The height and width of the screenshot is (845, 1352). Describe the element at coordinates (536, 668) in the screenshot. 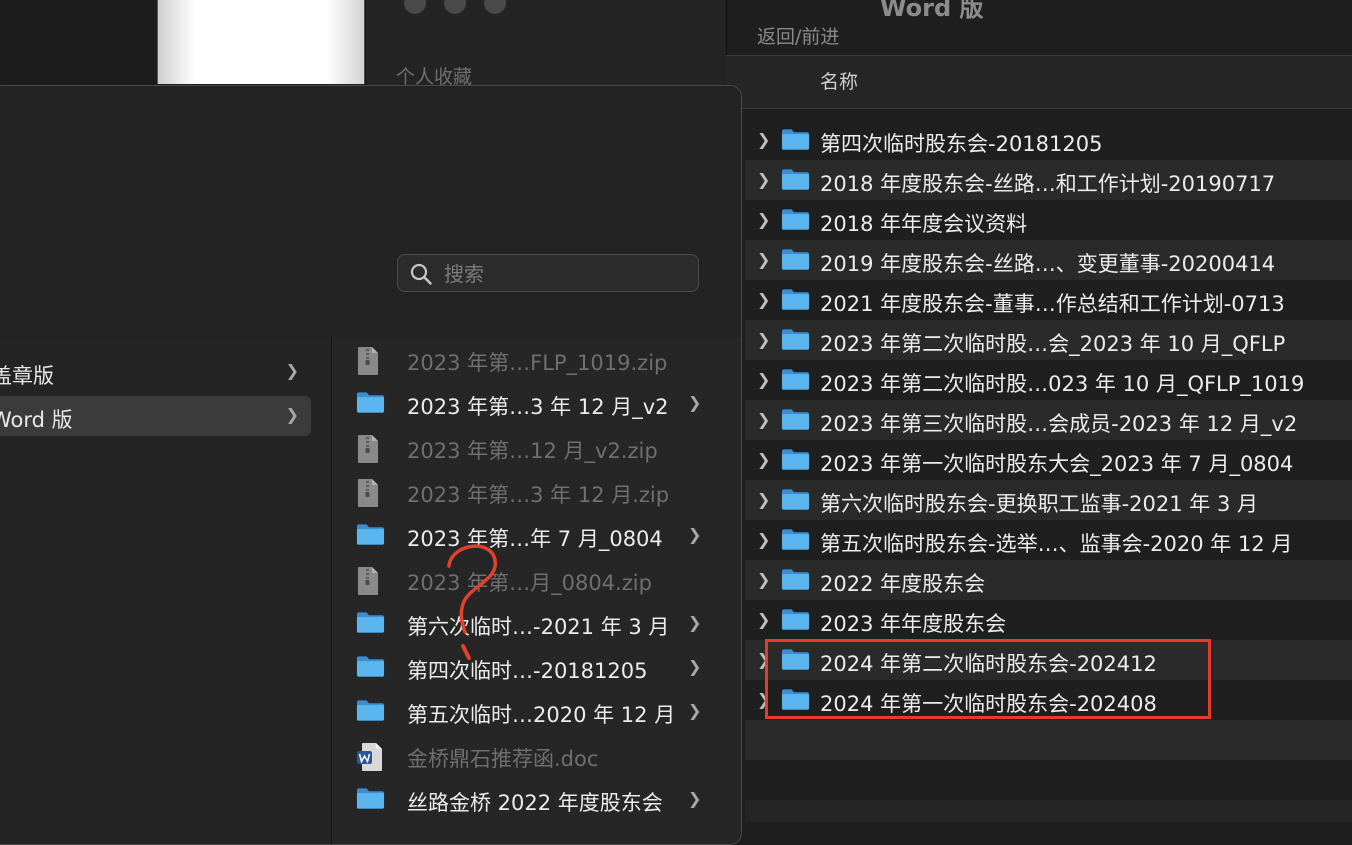

I see `folder-item: 第四次临时…-20181205 ❯` at that location.